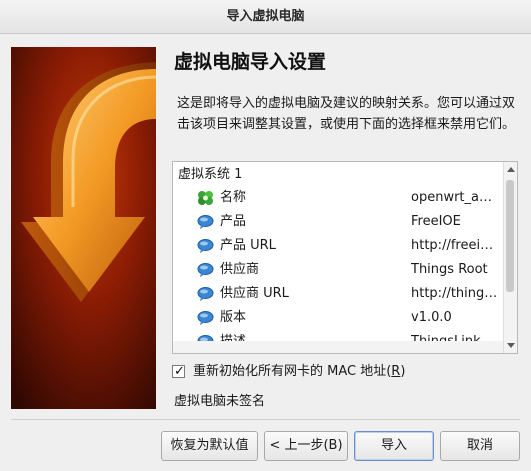 The image size is (531, 471). Describe the element at coordinates (306, 446) in the screenshot. I see `back-button: < 上一步(B)` at that location.